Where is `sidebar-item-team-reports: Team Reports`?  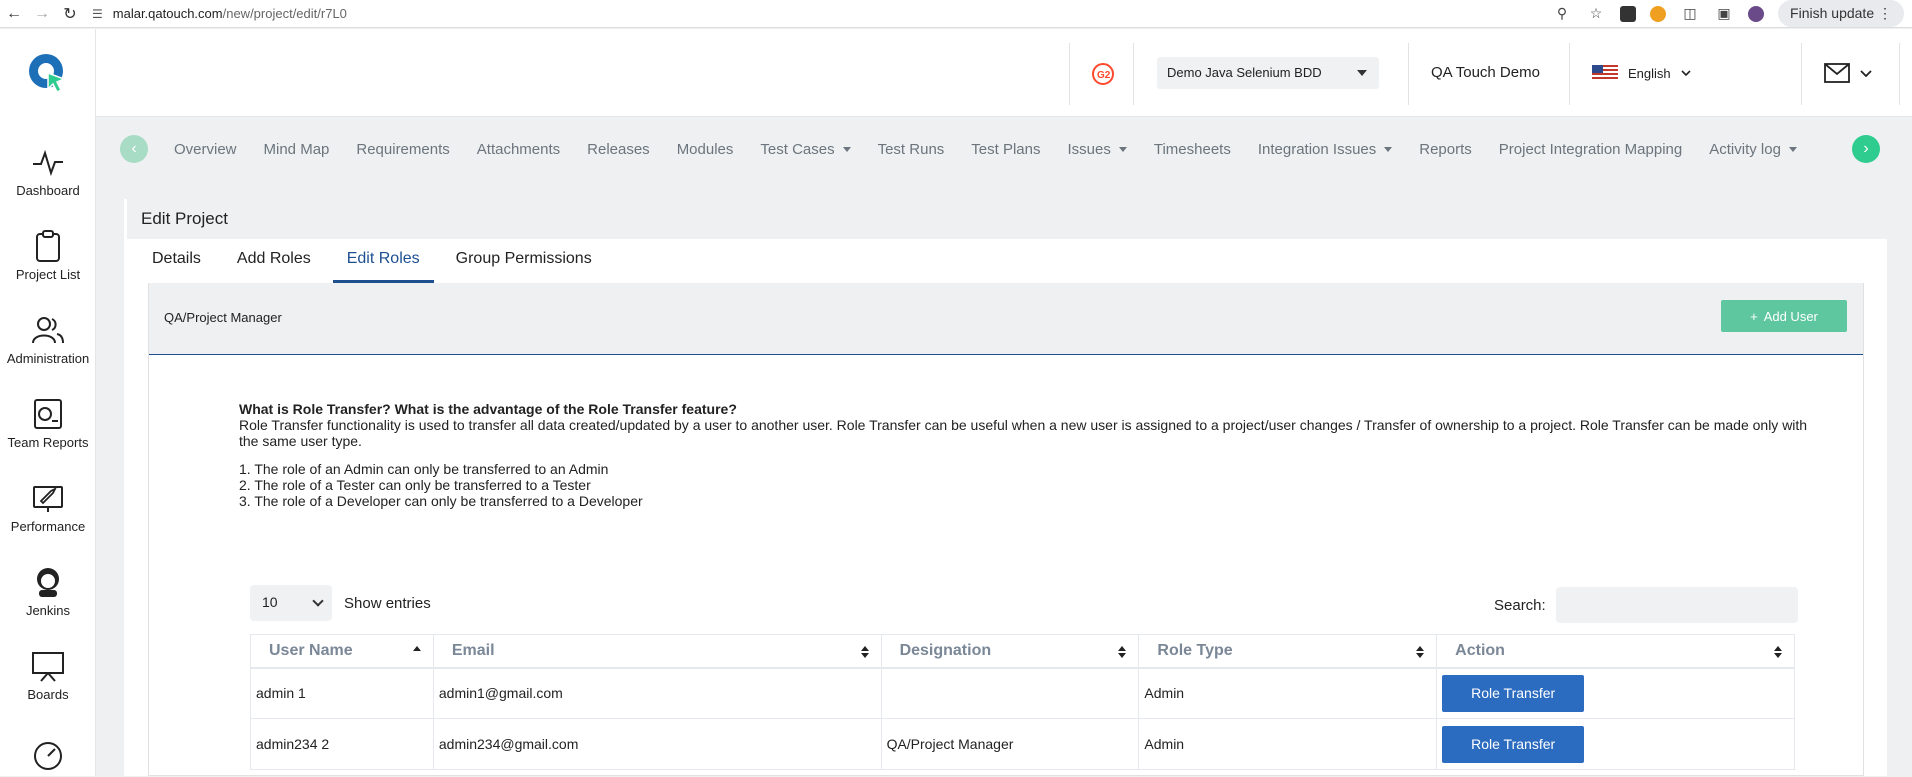
sidebar-item-team-reports: Team Reports is located at coordinates (48, 423).